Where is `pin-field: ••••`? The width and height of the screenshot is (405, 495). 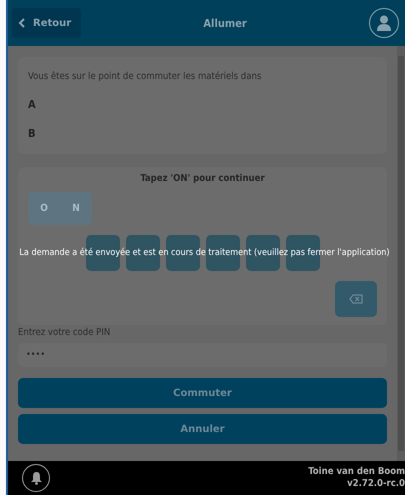 pin-field: •••• is located at coordinates (202, 355).